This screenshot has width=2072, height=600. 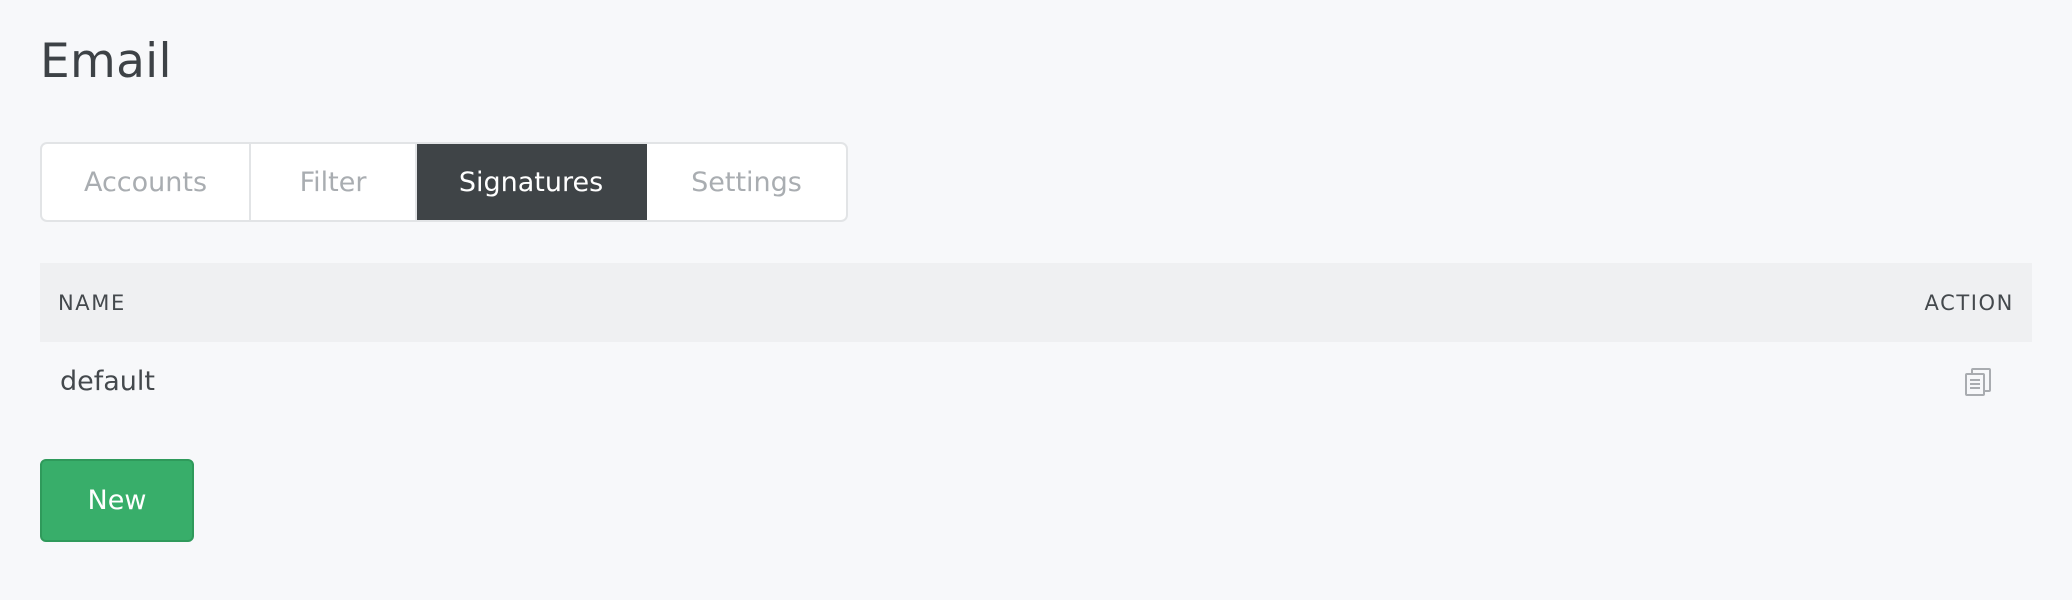 What do you see at coordinates (334, 182) in the screenshot?
I see `tab-filter: Filter` at bounding box center [334, 182].